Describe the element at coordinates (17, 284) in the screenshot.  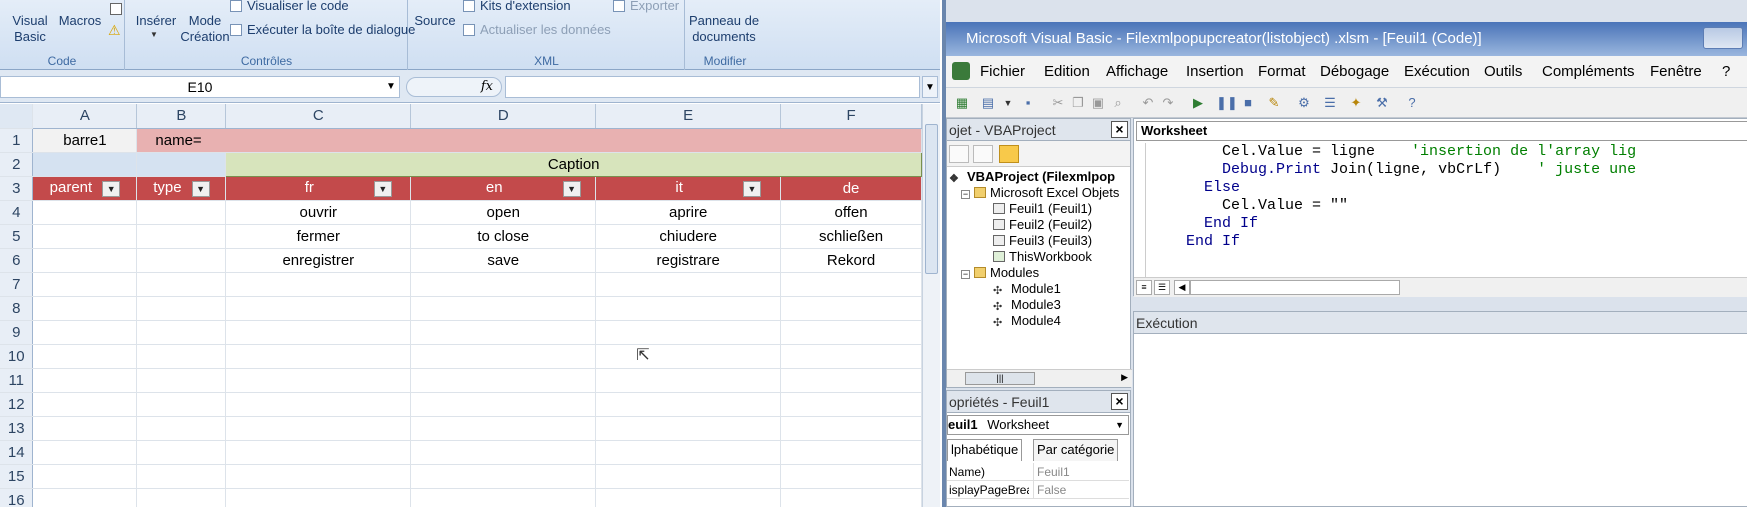
I see `row-header: 7` at that location.